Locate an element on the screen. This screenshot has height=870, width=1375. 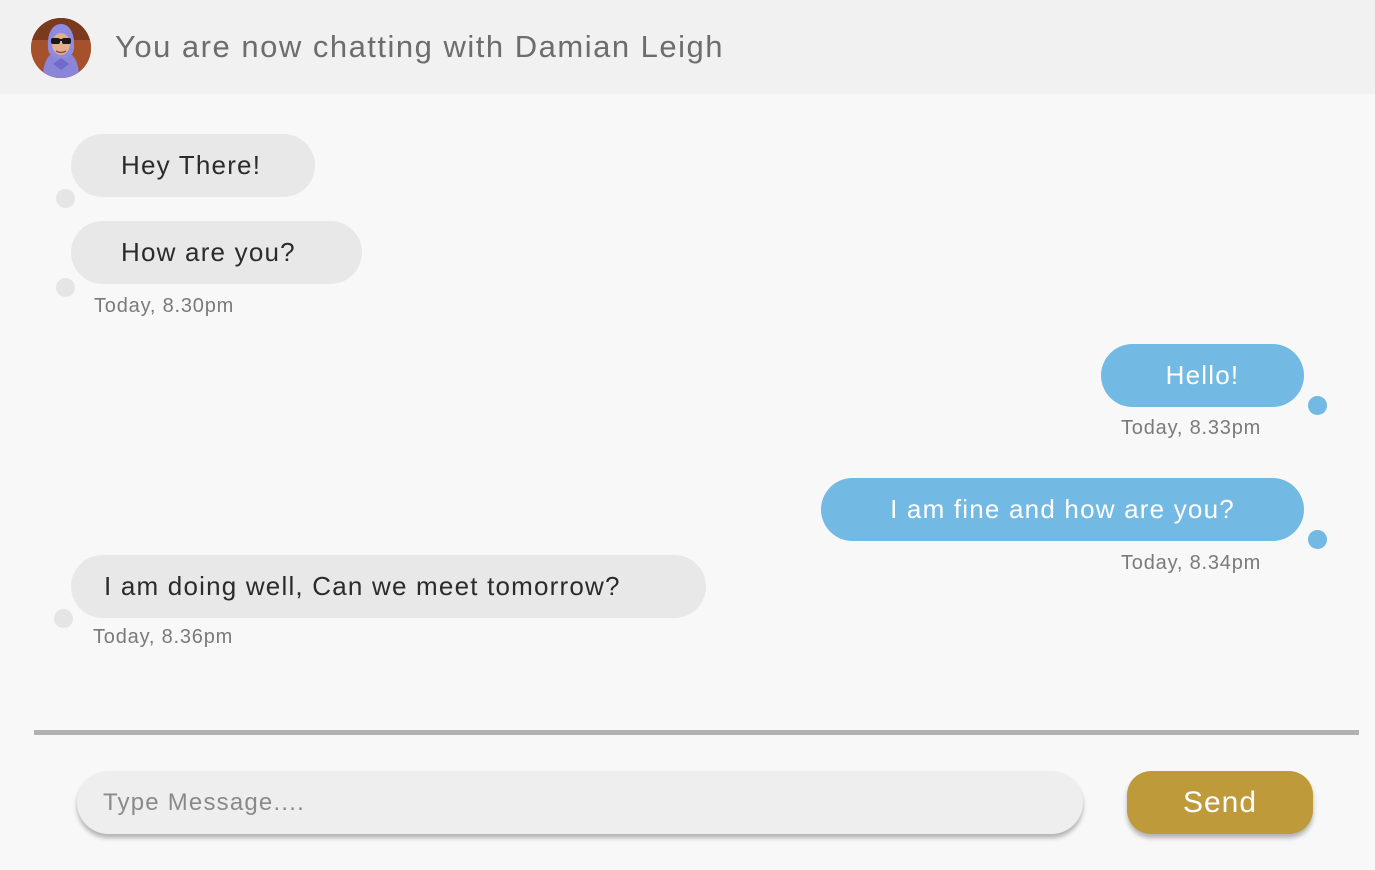
message-input is located at coordinates (580, 802).